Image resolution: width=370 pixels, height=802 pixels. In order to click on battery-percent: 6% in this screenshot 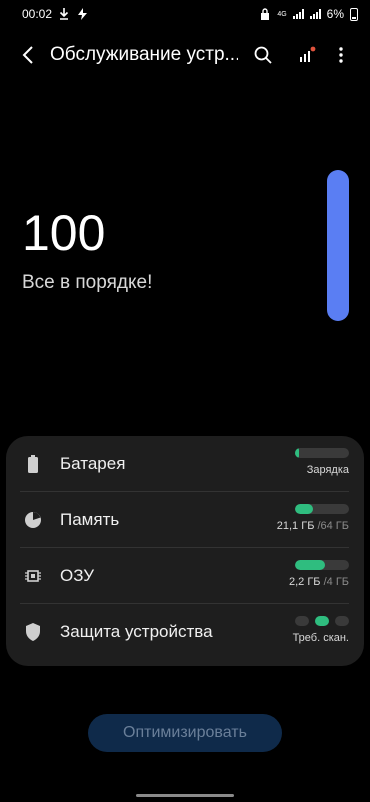, I will do `click(335, 14)`.